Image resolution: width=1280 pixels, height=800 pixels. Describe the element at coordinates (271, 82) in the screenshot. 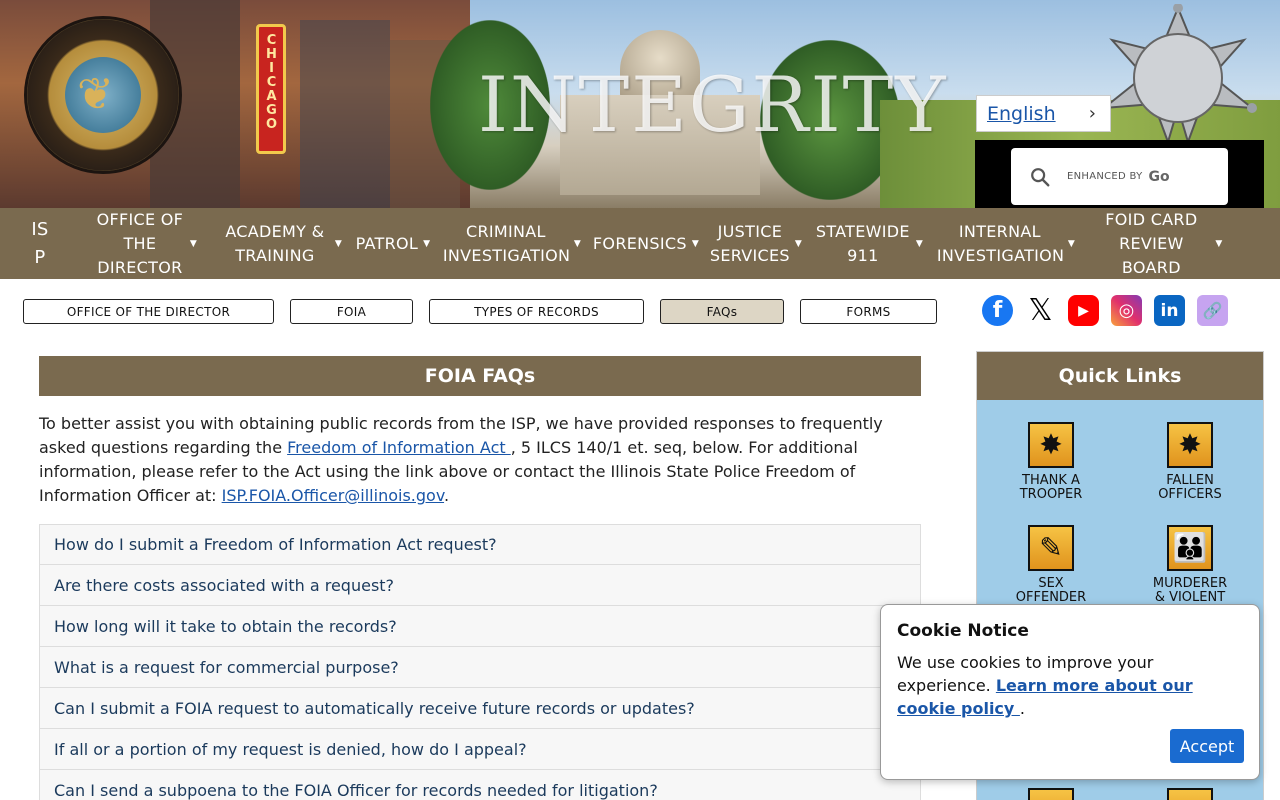

I see `chicago-sign-text: CHICAGO` at that location.